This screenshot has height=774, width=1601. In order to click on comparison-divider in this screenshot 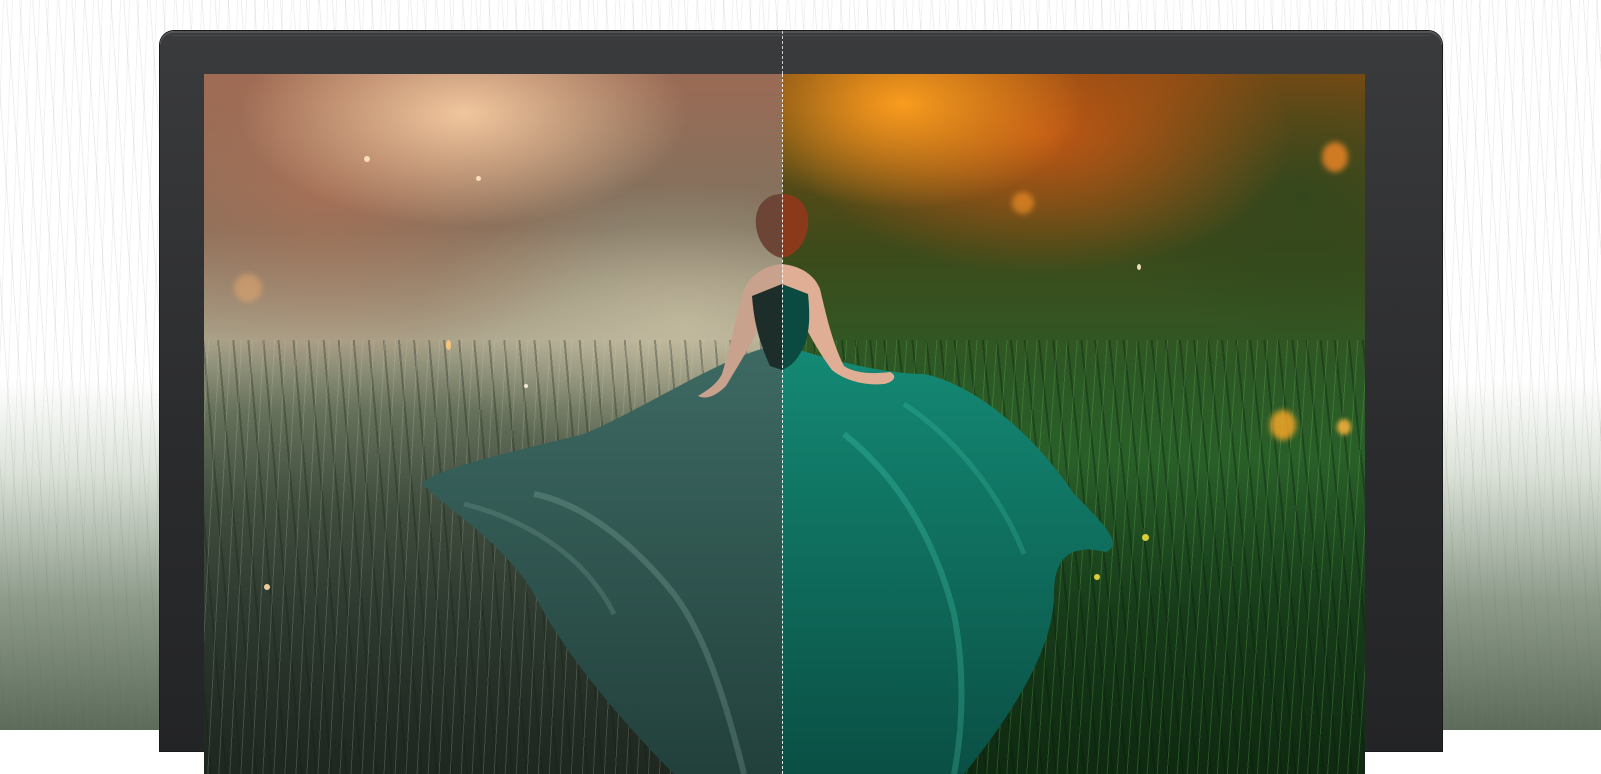, I will do `click(782, 424)`.